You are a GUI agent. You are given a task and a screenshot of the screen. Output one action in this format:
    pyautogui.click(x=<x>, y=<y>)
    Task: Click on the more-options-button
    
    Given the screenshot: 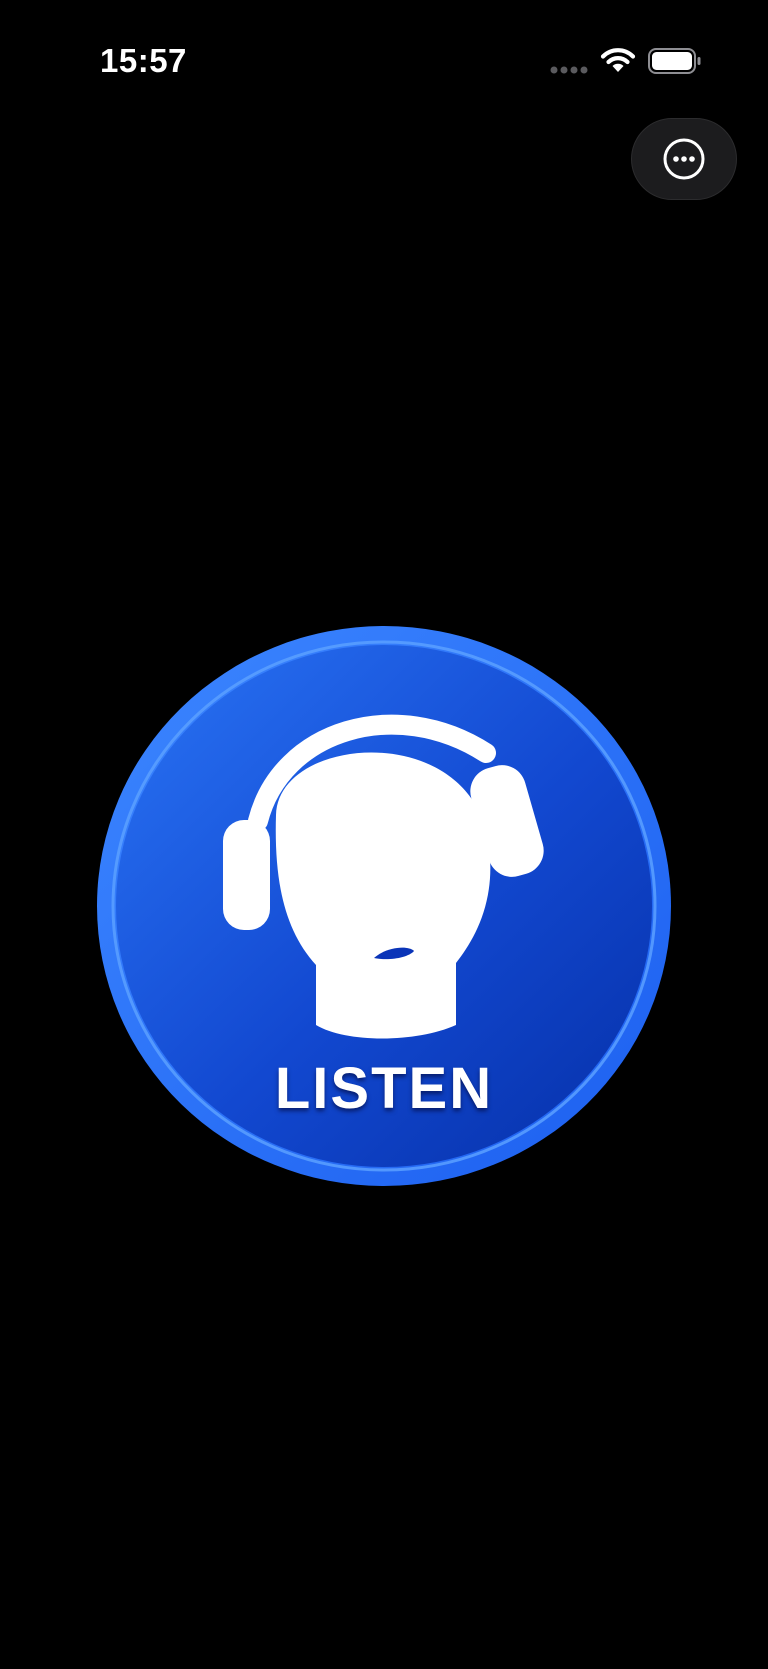 What is the action you would take?
    pyautogui.click(x=684, y=159)
    